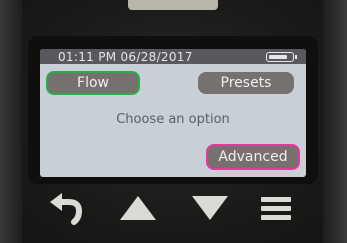 The width and height of the screenshot is (347, 243). What do you see at coordinates (93, 83) in the screenshot?
I see `flow-button: Flow` at bounding box center [93, 83].